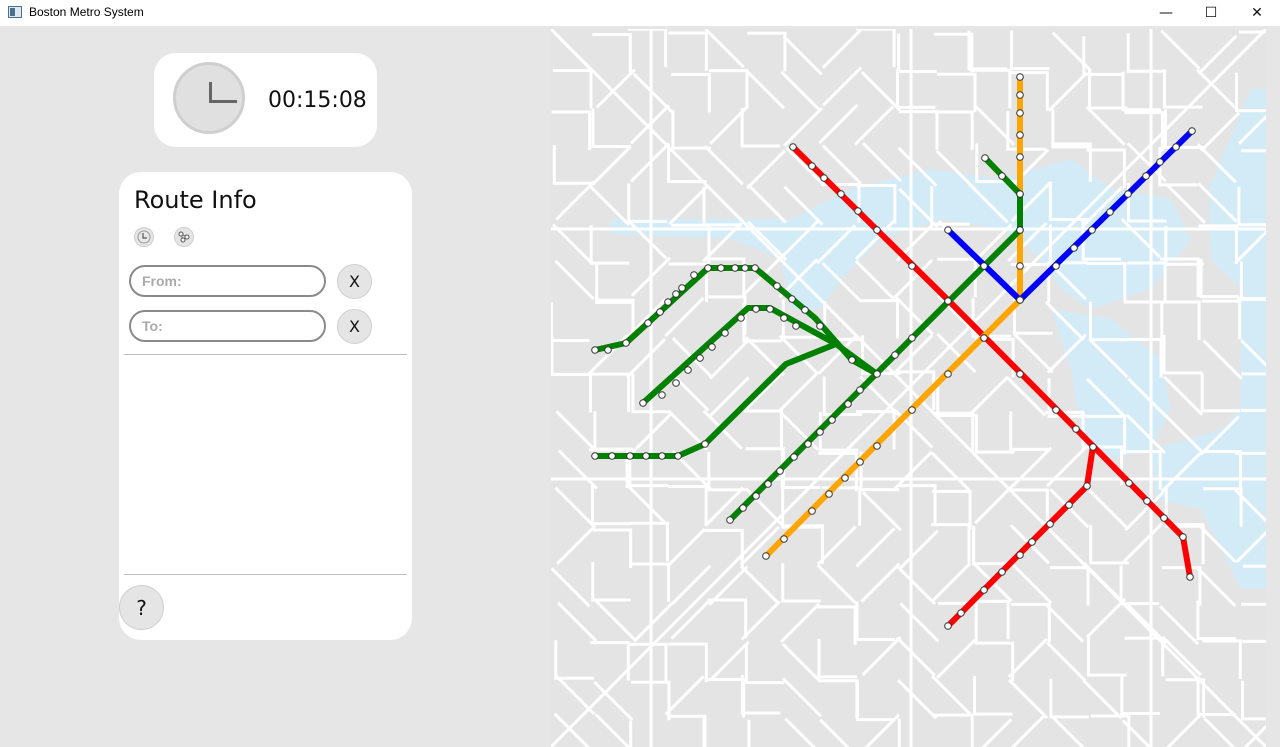 The width and height of the screenshot is (1280, 747). Describe the element at coordinates (141, 607) in the screenshot. I see `help-button: ?` at that location.